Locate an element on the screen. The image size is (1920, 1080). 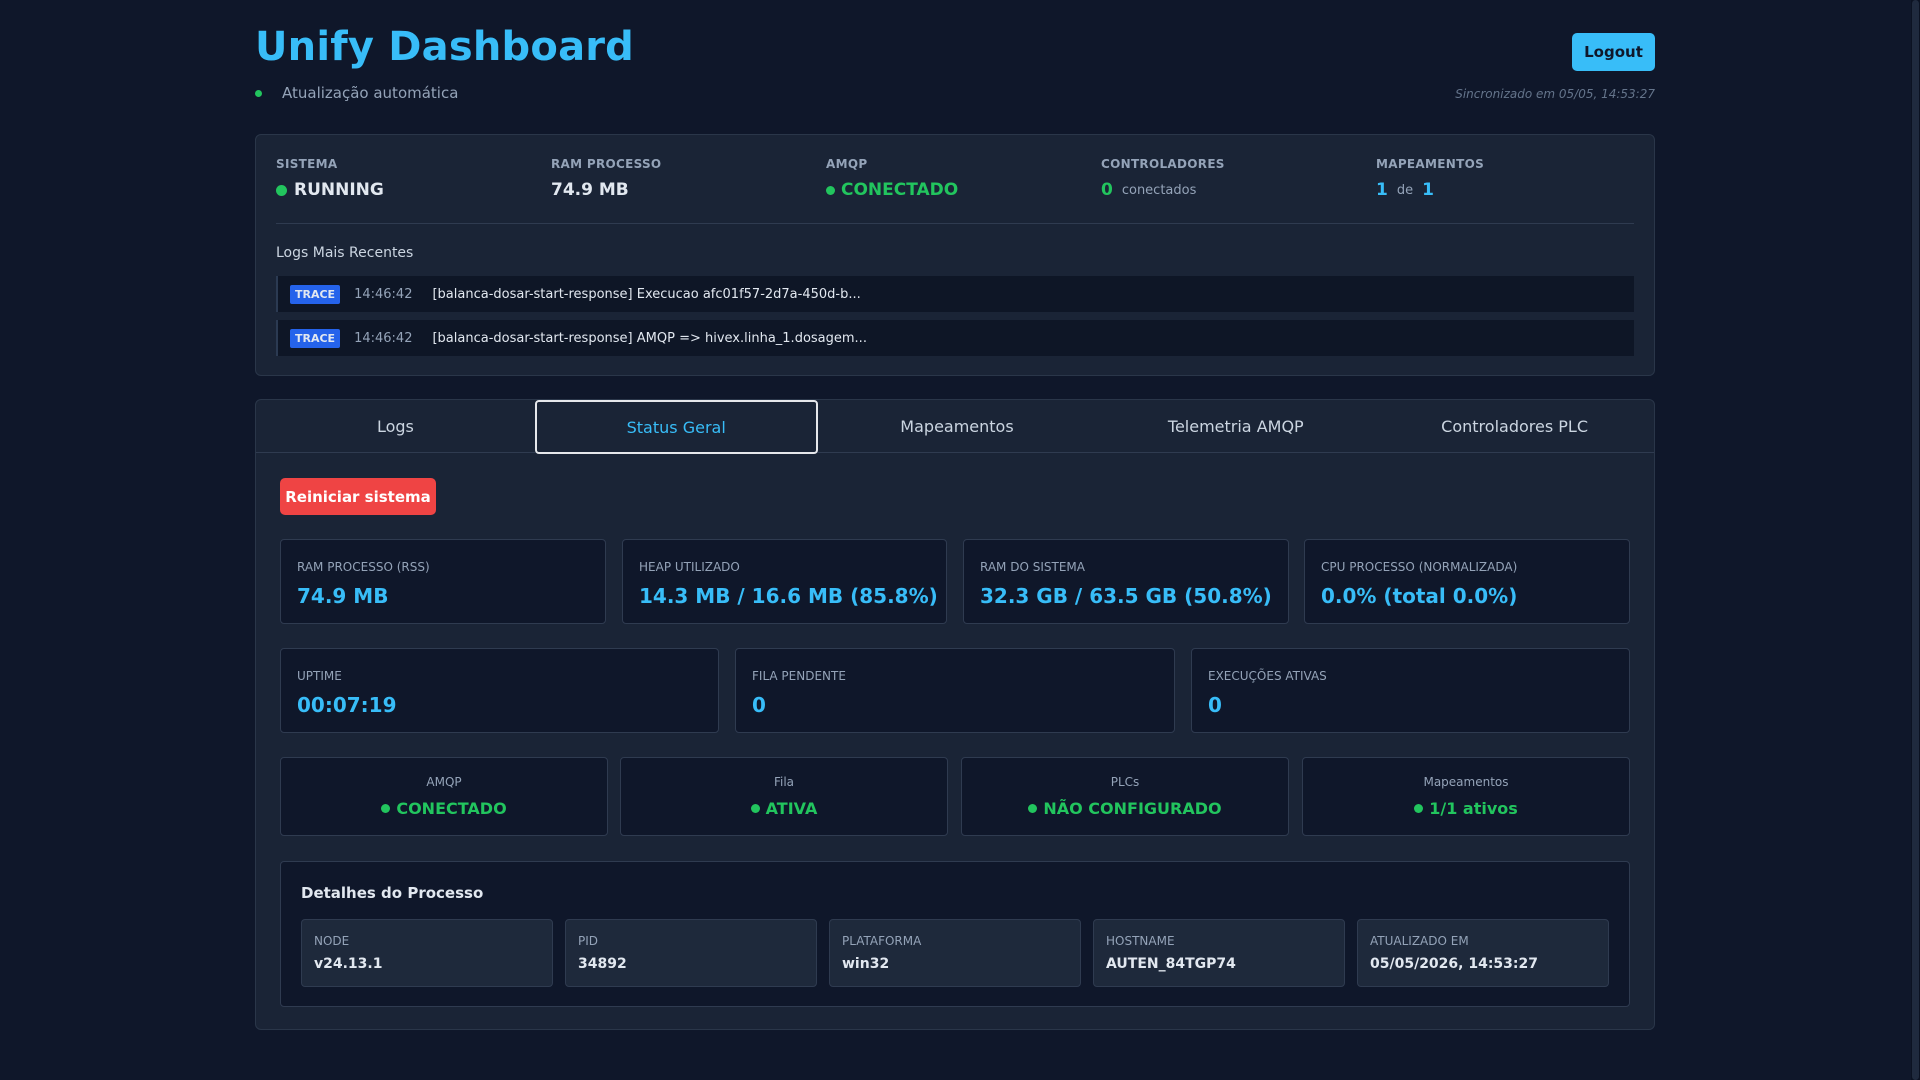
metric-card-heap: HEAP UTILIZADO 14.3 MB / 16.6 MB (85.8%) is located at coordinates (784, 581).